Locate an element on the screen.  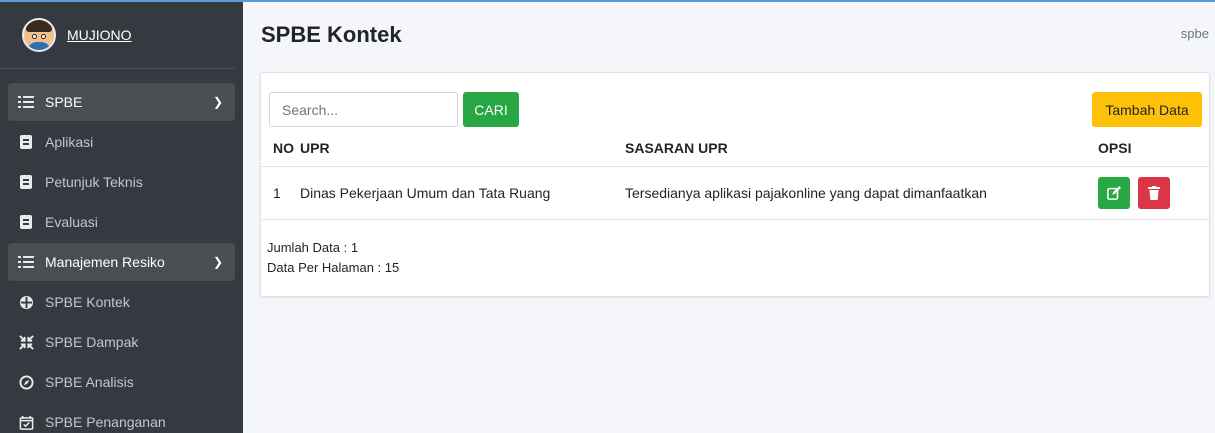
breadcrumb: spbe is located at coordinates (1195, 33).